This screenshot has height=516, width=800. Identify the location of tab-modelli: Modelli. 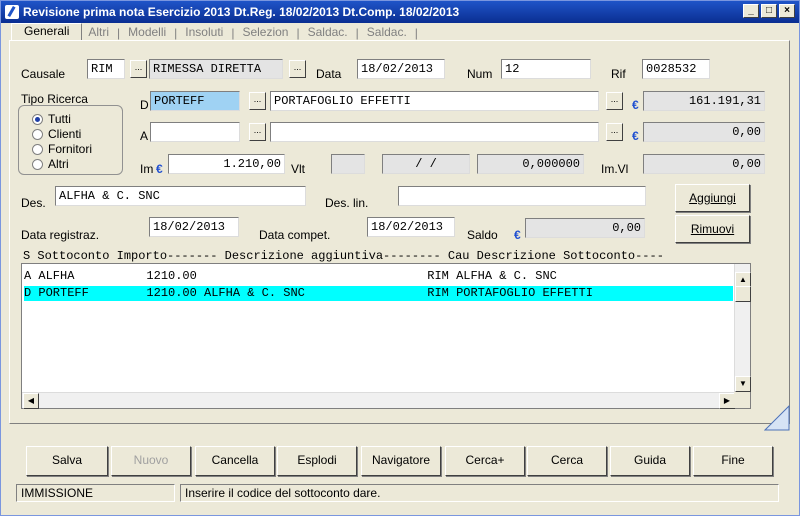
(147, 32).